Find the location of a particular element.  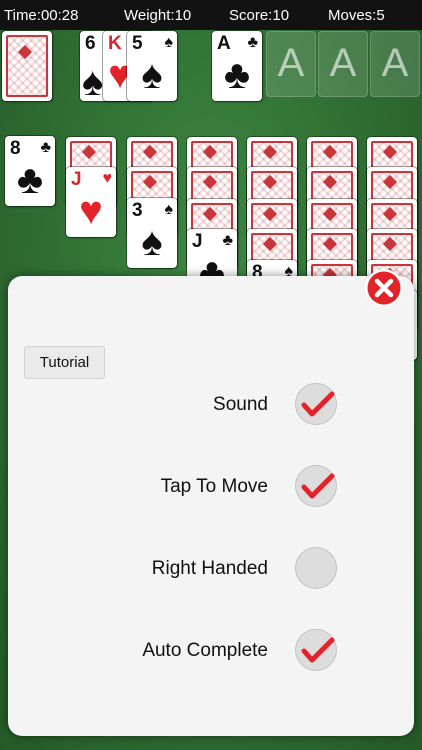

foundation-empty-3: A is located at coordinates (395, 64).